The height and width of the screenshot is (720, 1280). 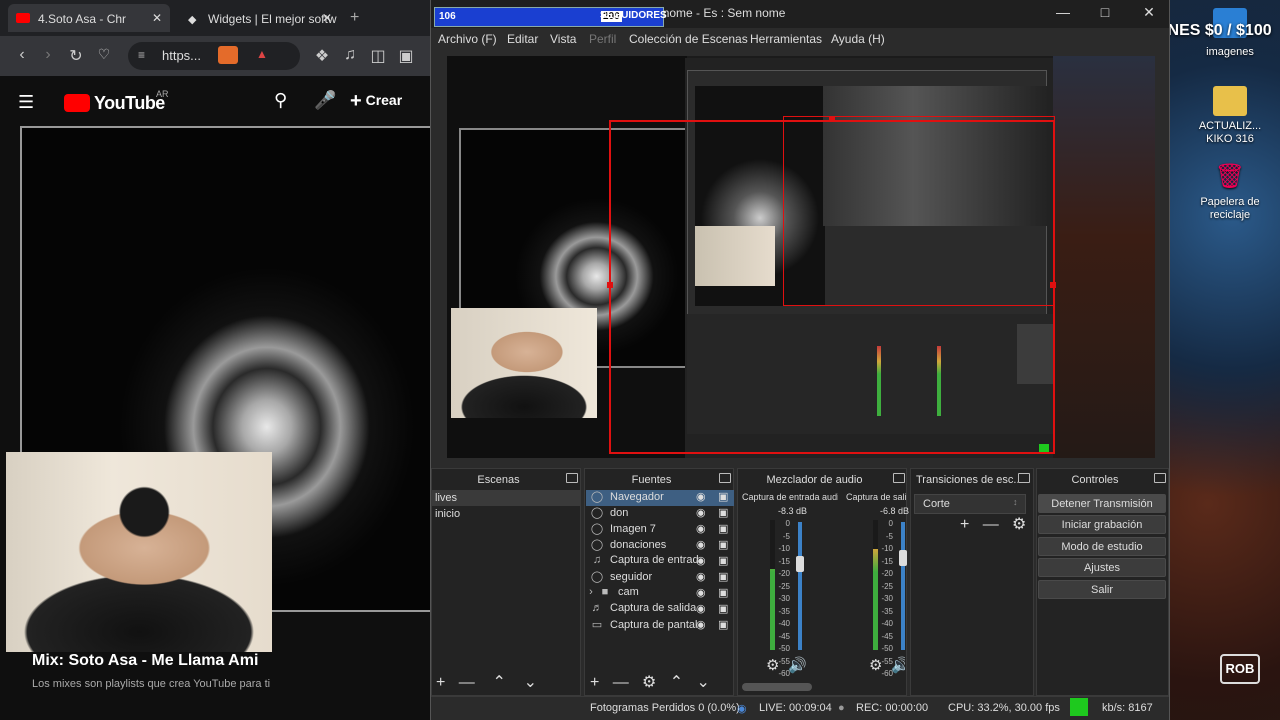 I want to click on scene-item: lives, so click(x=506, y=498).